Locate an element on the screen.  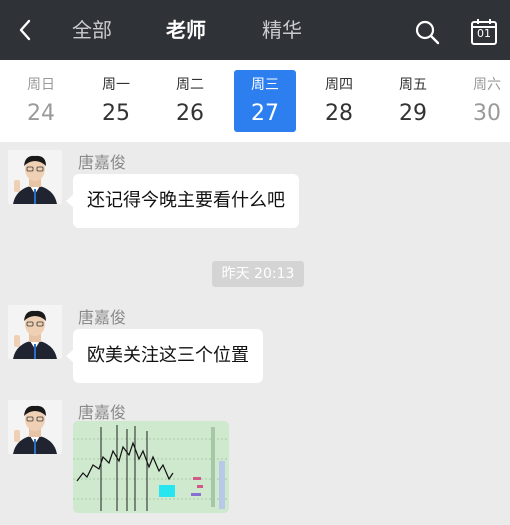
day-number: 27 is located at coordinates (265, 113).